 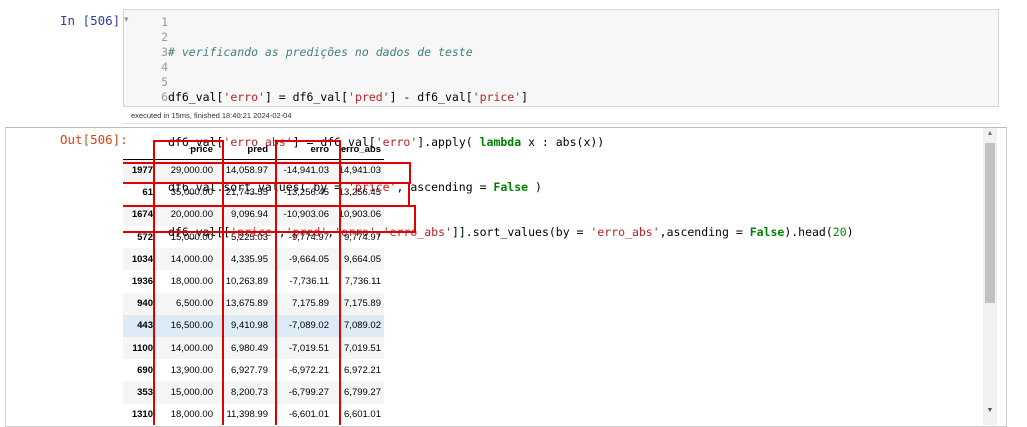 I want to click on cell-pred: 8,200.73, so click(x=249, y=392).